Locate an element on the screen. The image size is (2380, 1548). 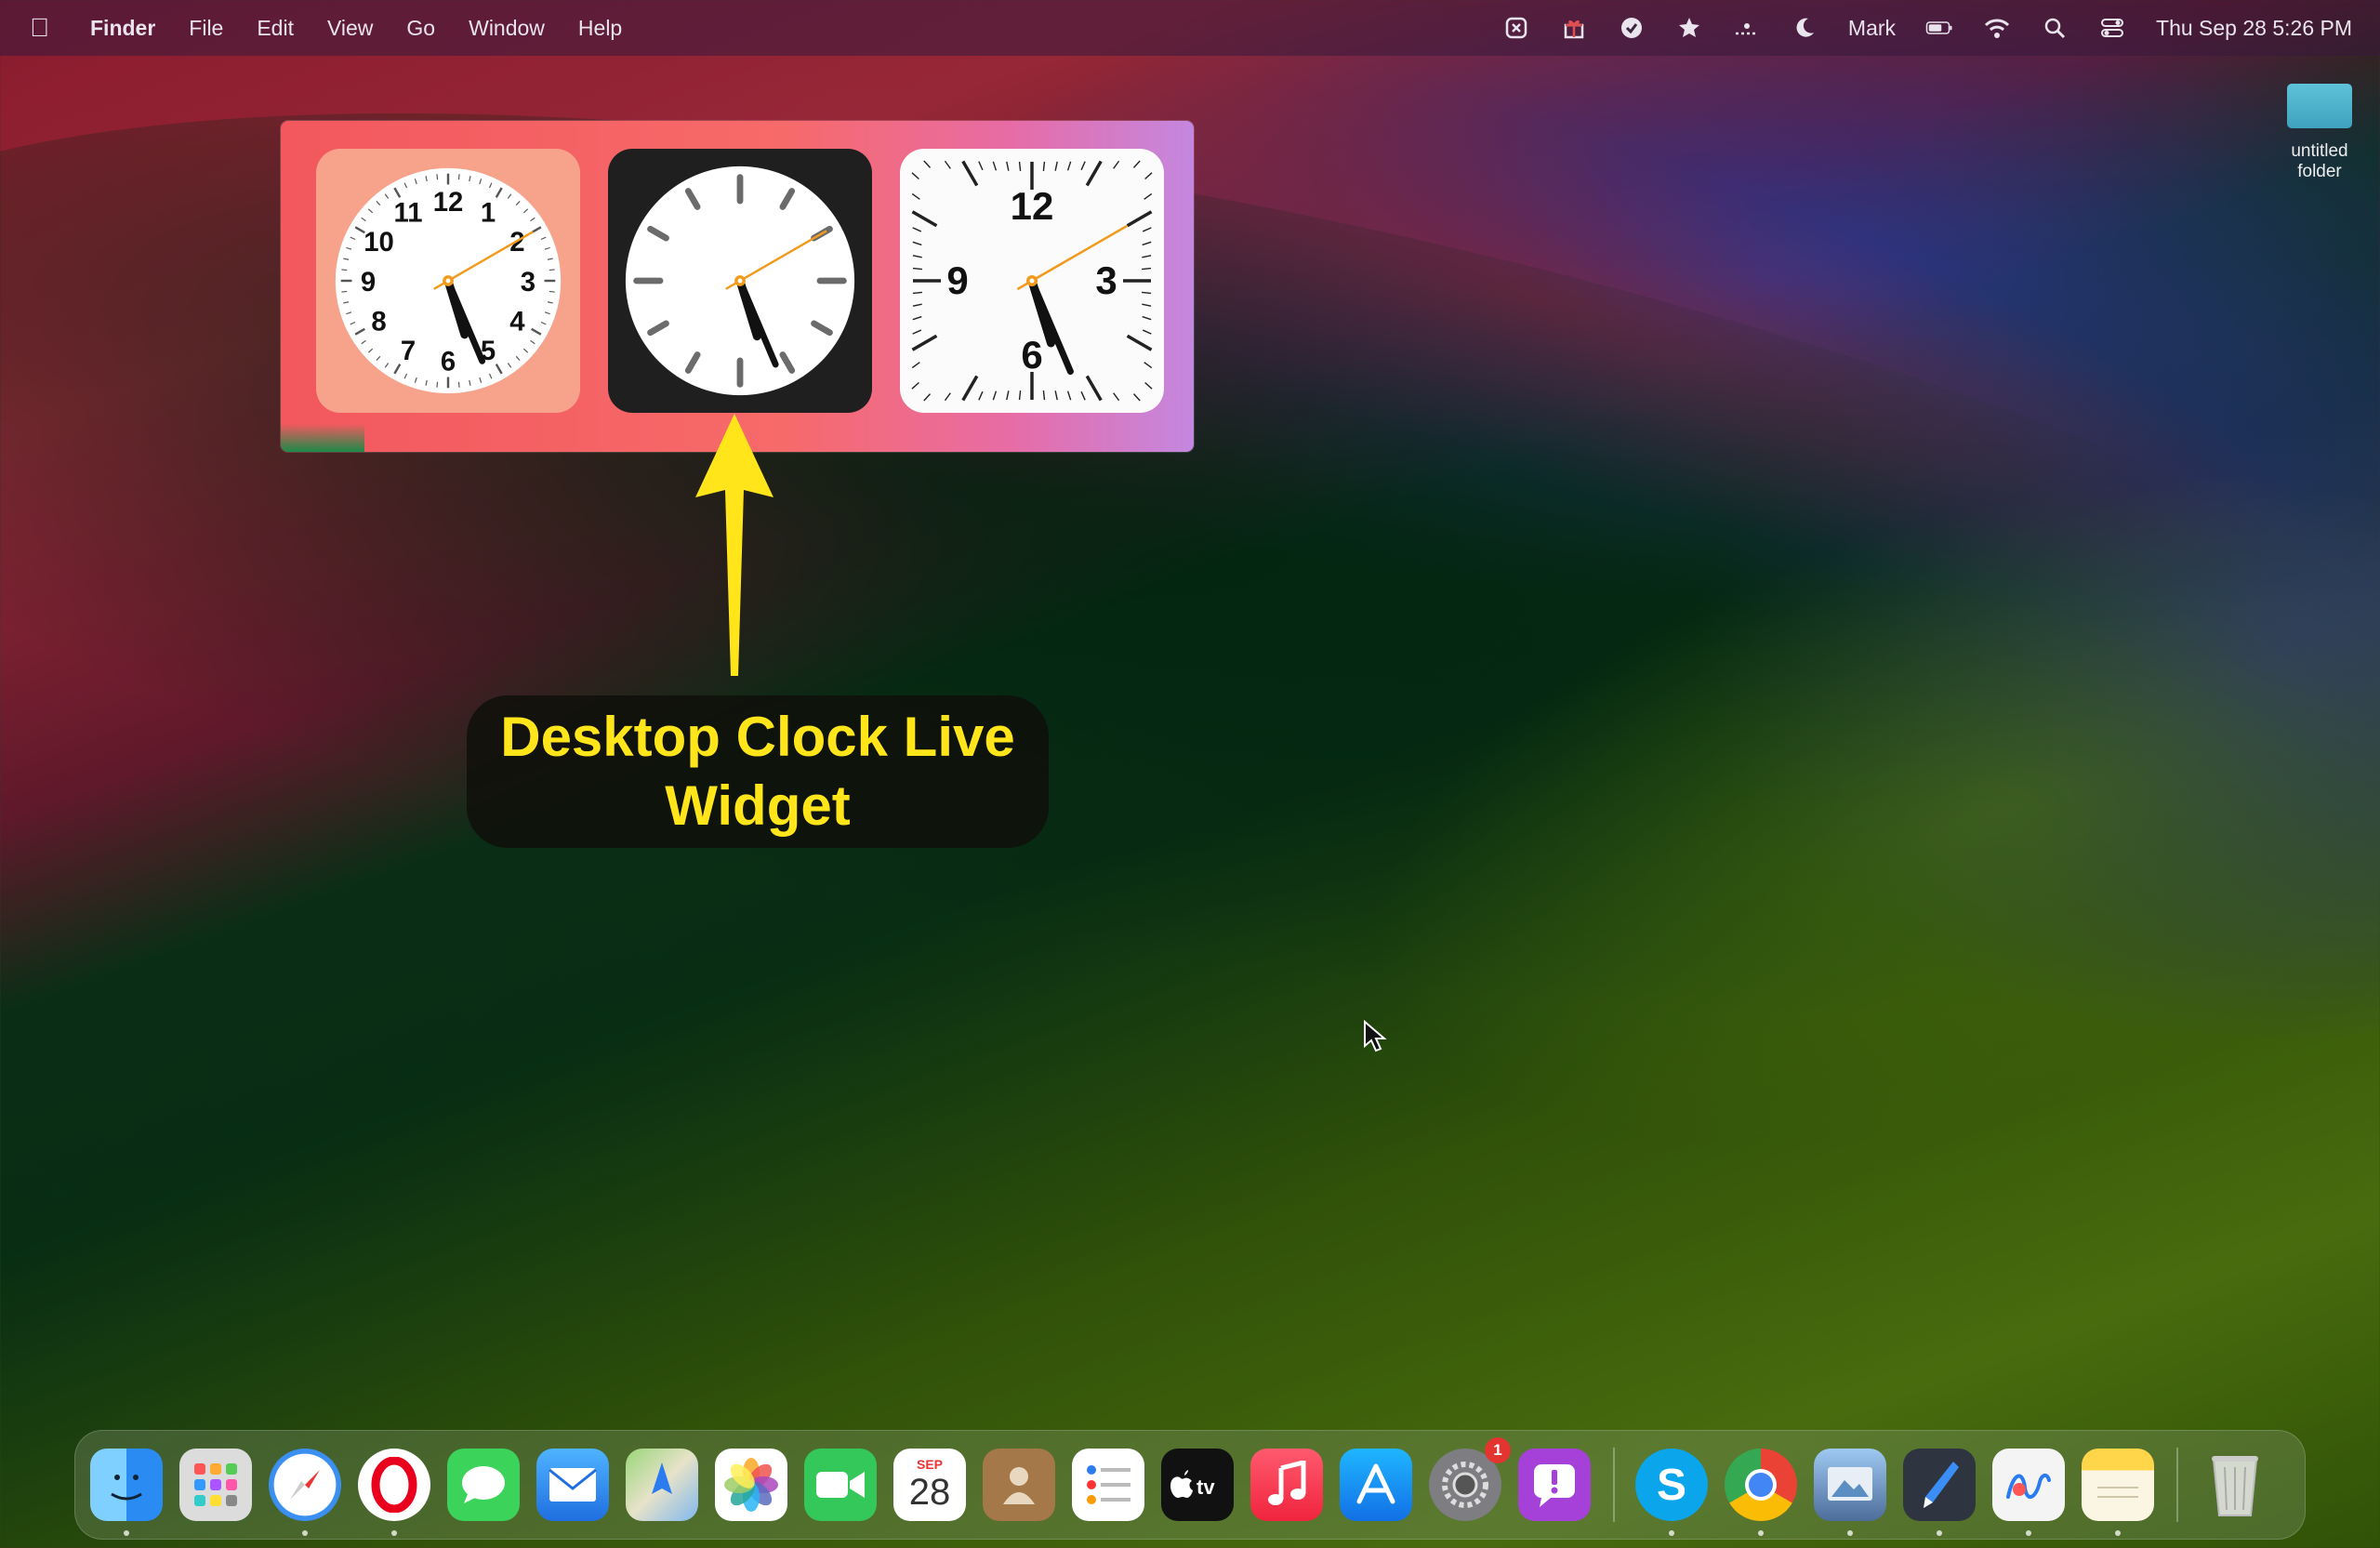
desktop-folder: untitled folder is located at coordinates (2319, 133).